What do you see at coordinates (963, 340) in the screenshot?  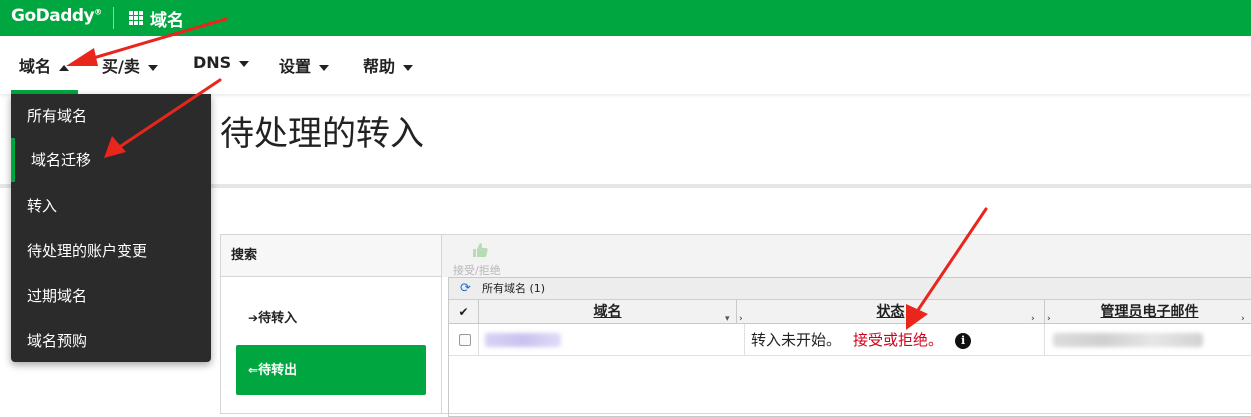 I see `info-icon: i` at bounding box center [963, 340].